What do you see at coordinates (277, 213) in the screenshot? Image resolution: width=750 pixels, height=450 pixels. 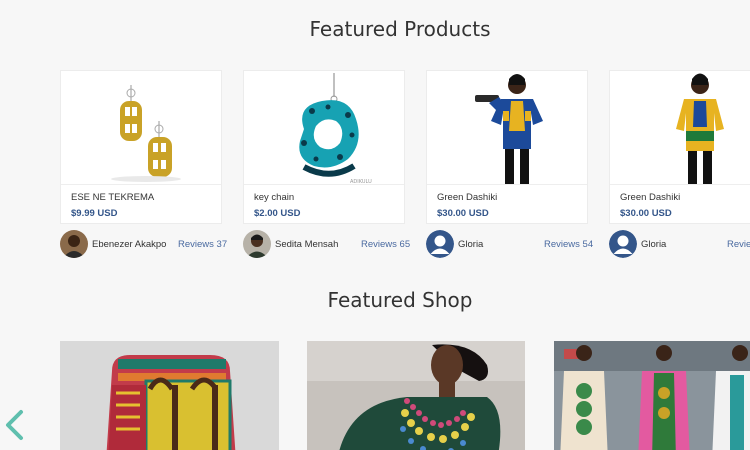 I see `product-price: $2.00 USD` at bounding box center [277, 213].